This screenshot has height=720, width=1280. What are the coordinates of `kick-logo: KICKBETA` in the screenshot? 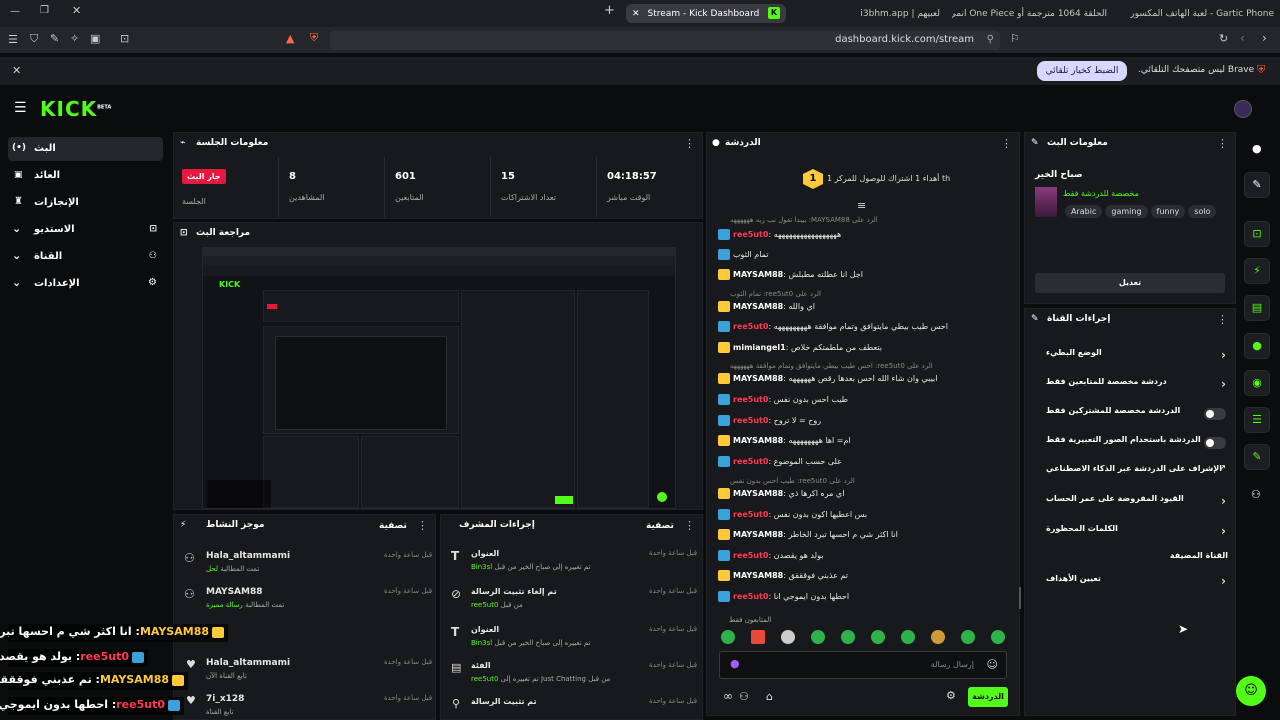 It's located at (75, 109).